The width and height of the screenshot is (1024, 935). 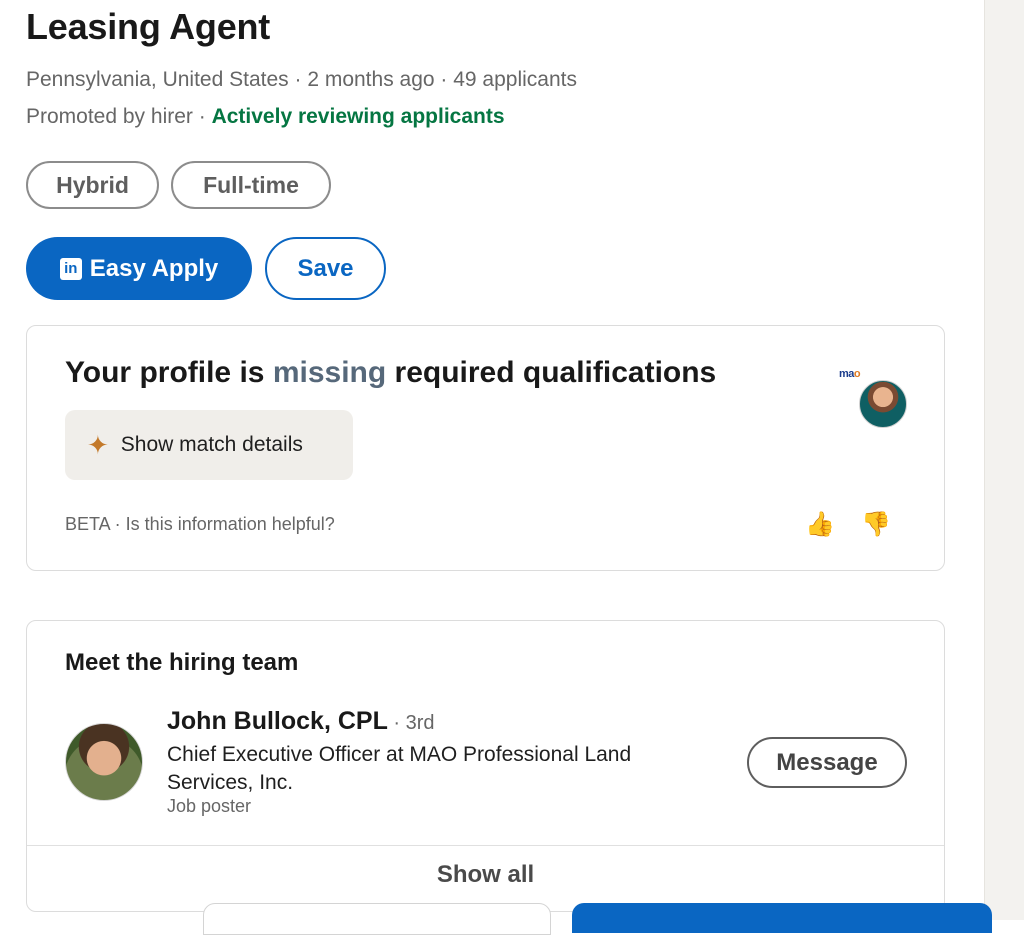 What do you see at coordinates (119, 116) in the screenshot?
I see `promoted-text: Promoted by hirer ·` at bounding box center [119, 116].